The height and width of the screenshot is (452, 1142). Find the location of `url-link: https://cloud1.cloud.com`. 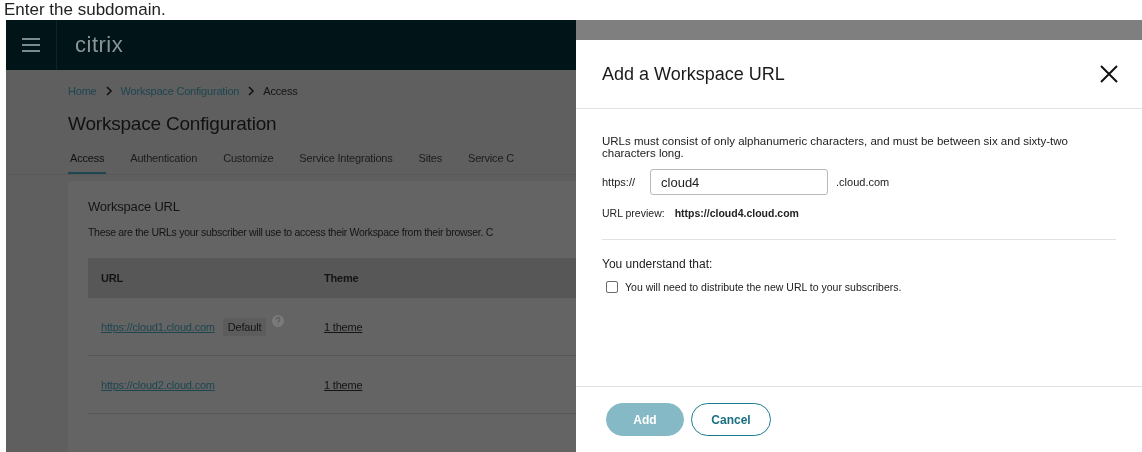

url-link: https://cloud1.cloud.com is located at coordinates (158, 326).